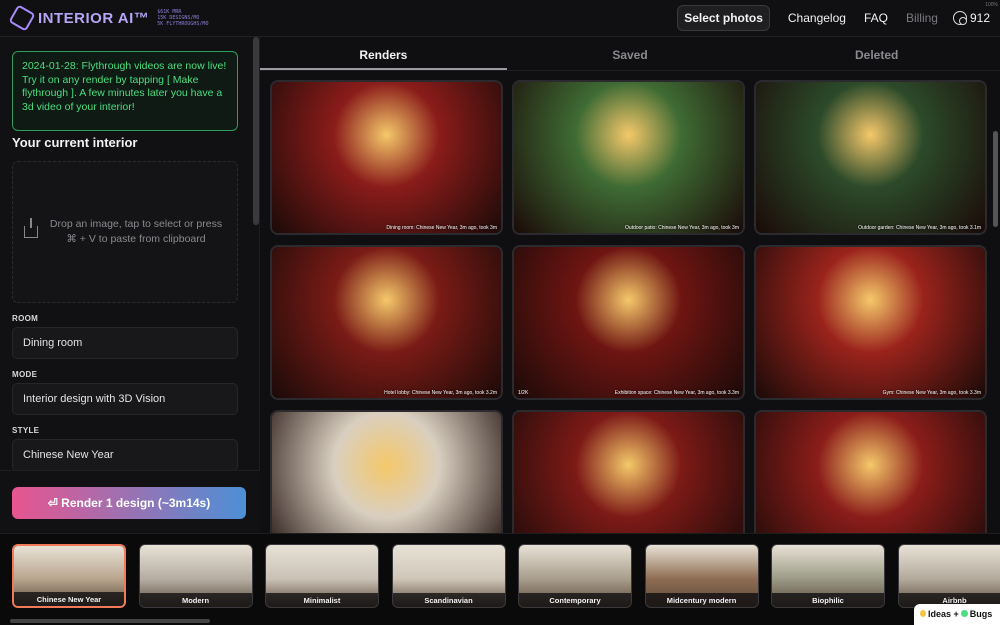  I want to click on style-option-label: Biophilic, so click(828, 600).